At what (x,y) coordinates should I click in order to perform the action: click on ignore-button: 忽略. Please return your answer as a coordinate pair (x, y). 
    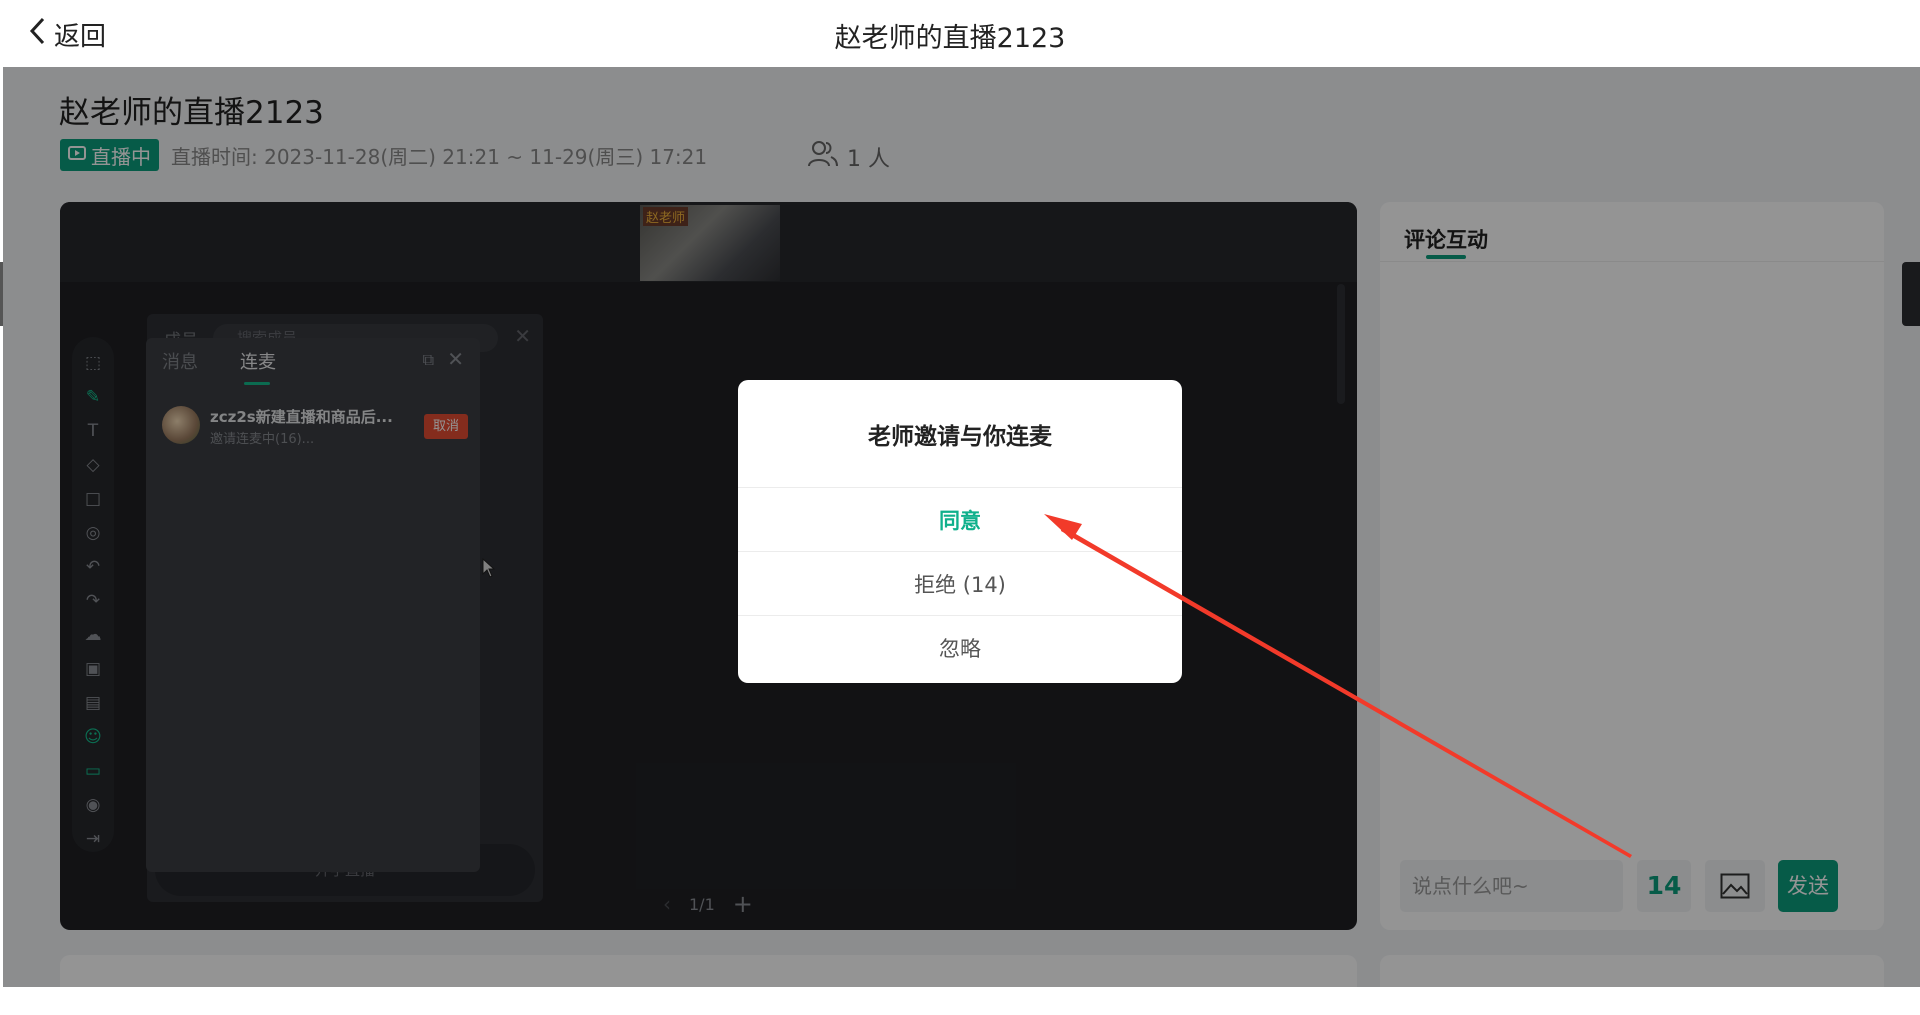
    Looking at the image, I should click on (960, 648).